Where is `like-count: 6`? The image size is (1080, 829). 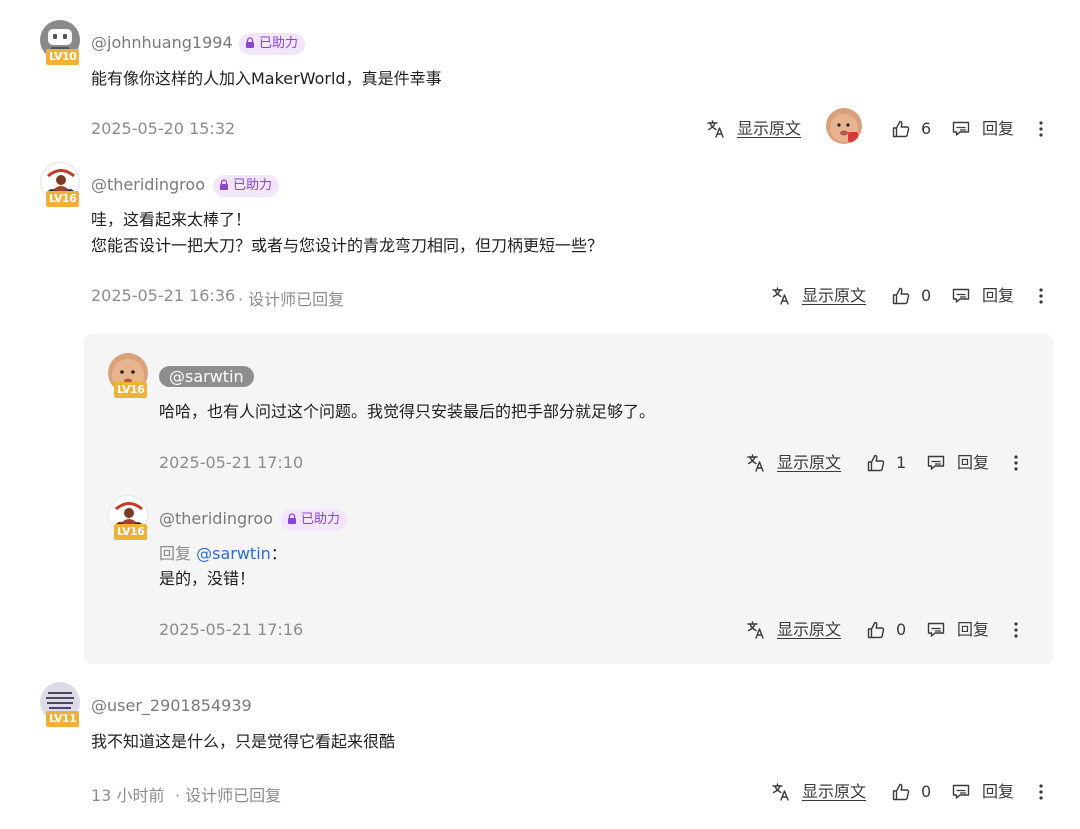 like-count: 6 is located at coordinates (926, 128).